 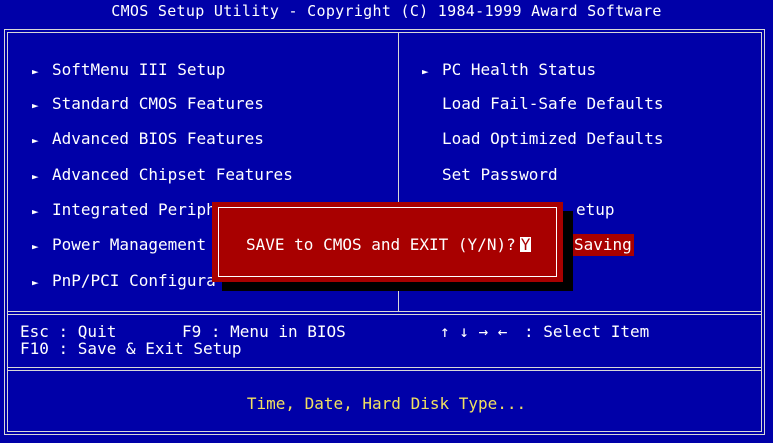 I want to click on menu-item-label: Set Password, so click(x=500, y=174).